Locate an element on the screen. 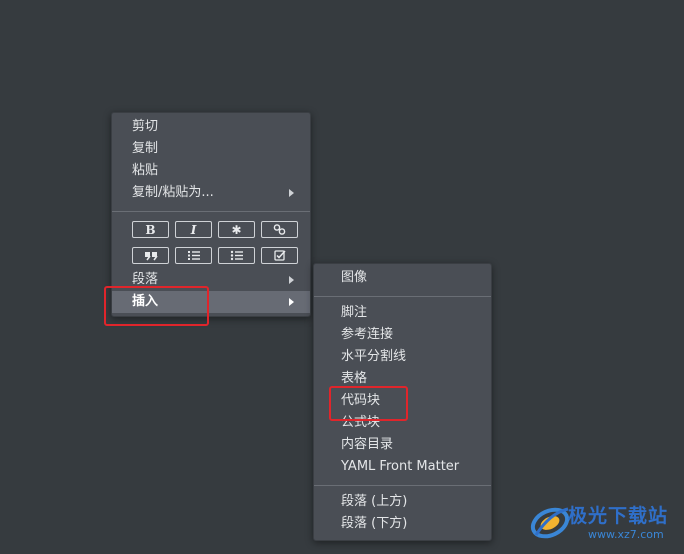 The height and width of the screenshot is (554, 684). menu-item-label: 参考连接 is located at coordinates (367, 334).